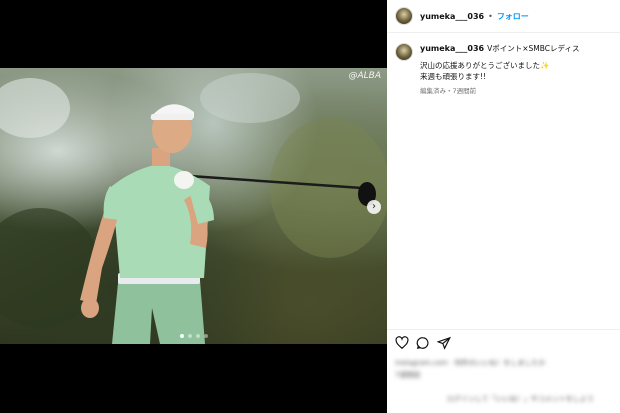  Describe the element at coordinates (404, 16) in the screenshot. I see `avatar` at that location.